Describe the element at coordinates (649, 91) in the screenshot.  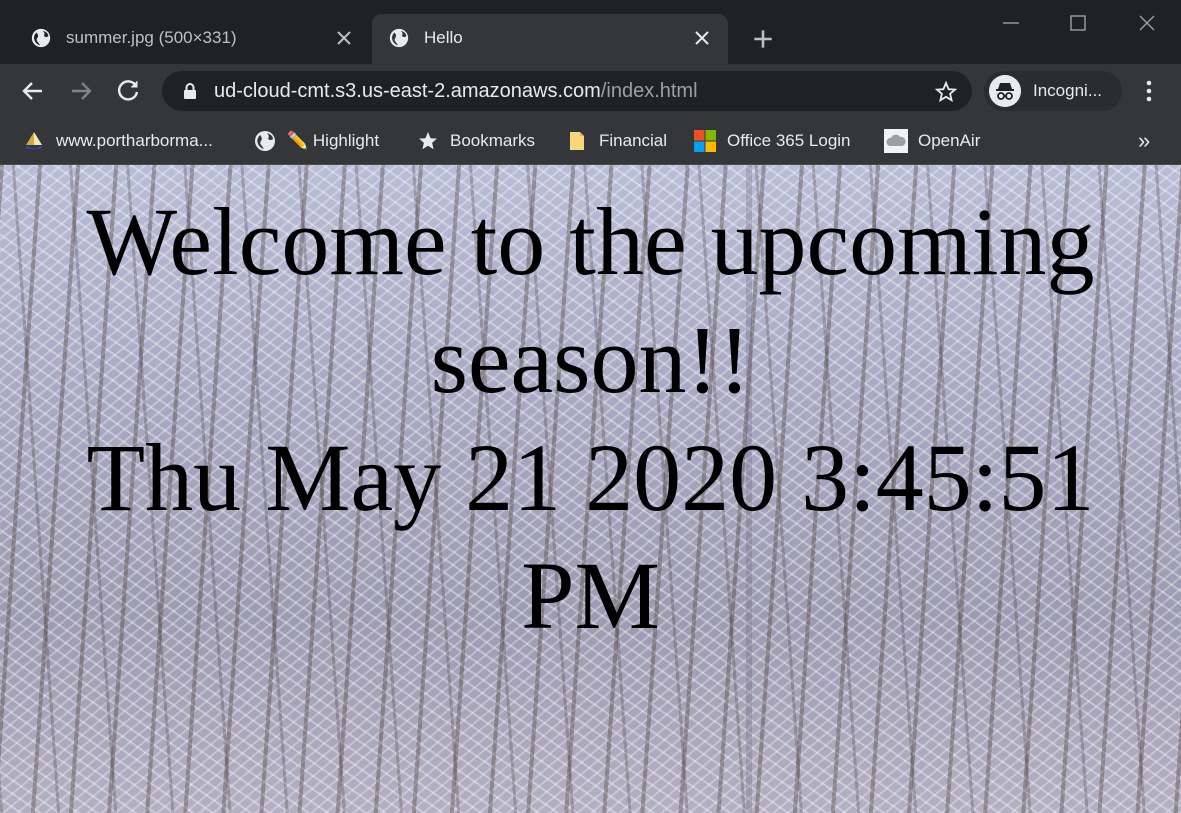
I see `url-path: /index.html` at that location.